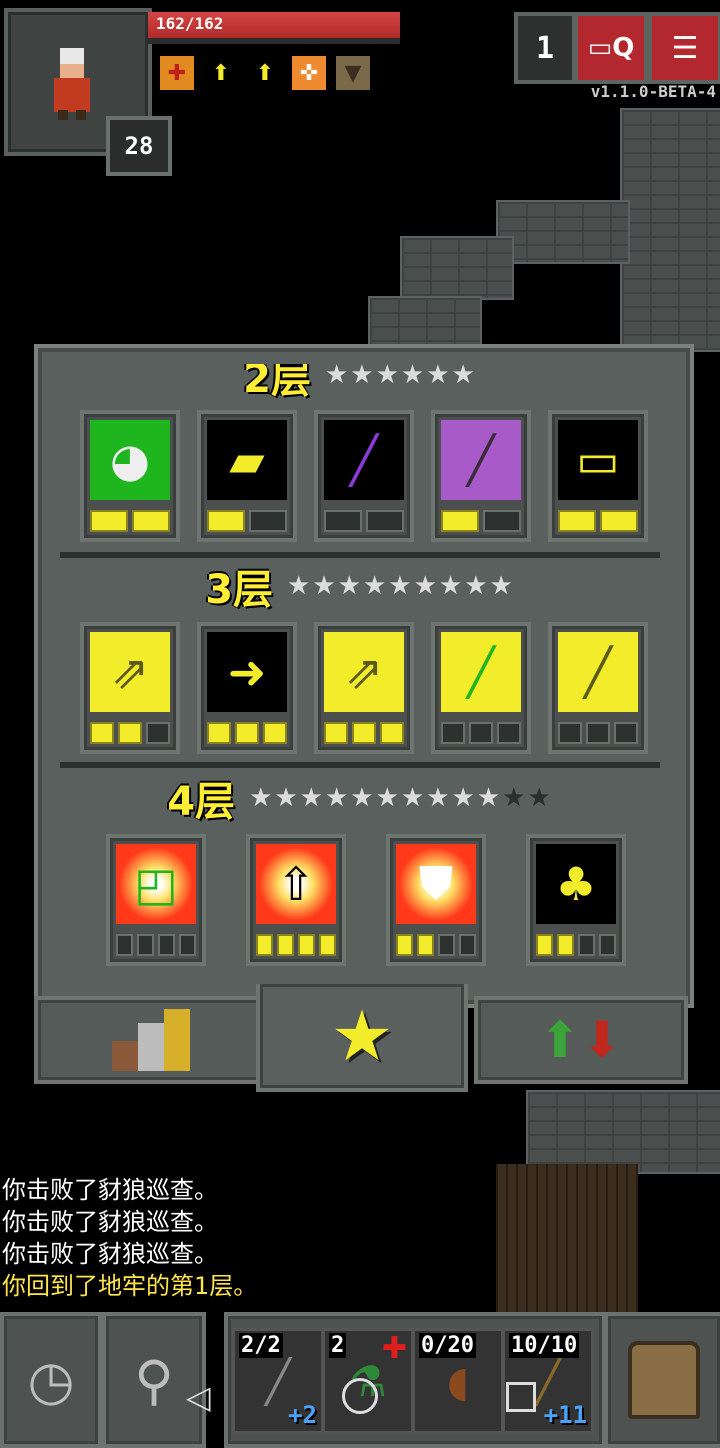 The width and height of the screenshot is (720, 1448). I want to click on depth-value: 1, so click(545, 48).